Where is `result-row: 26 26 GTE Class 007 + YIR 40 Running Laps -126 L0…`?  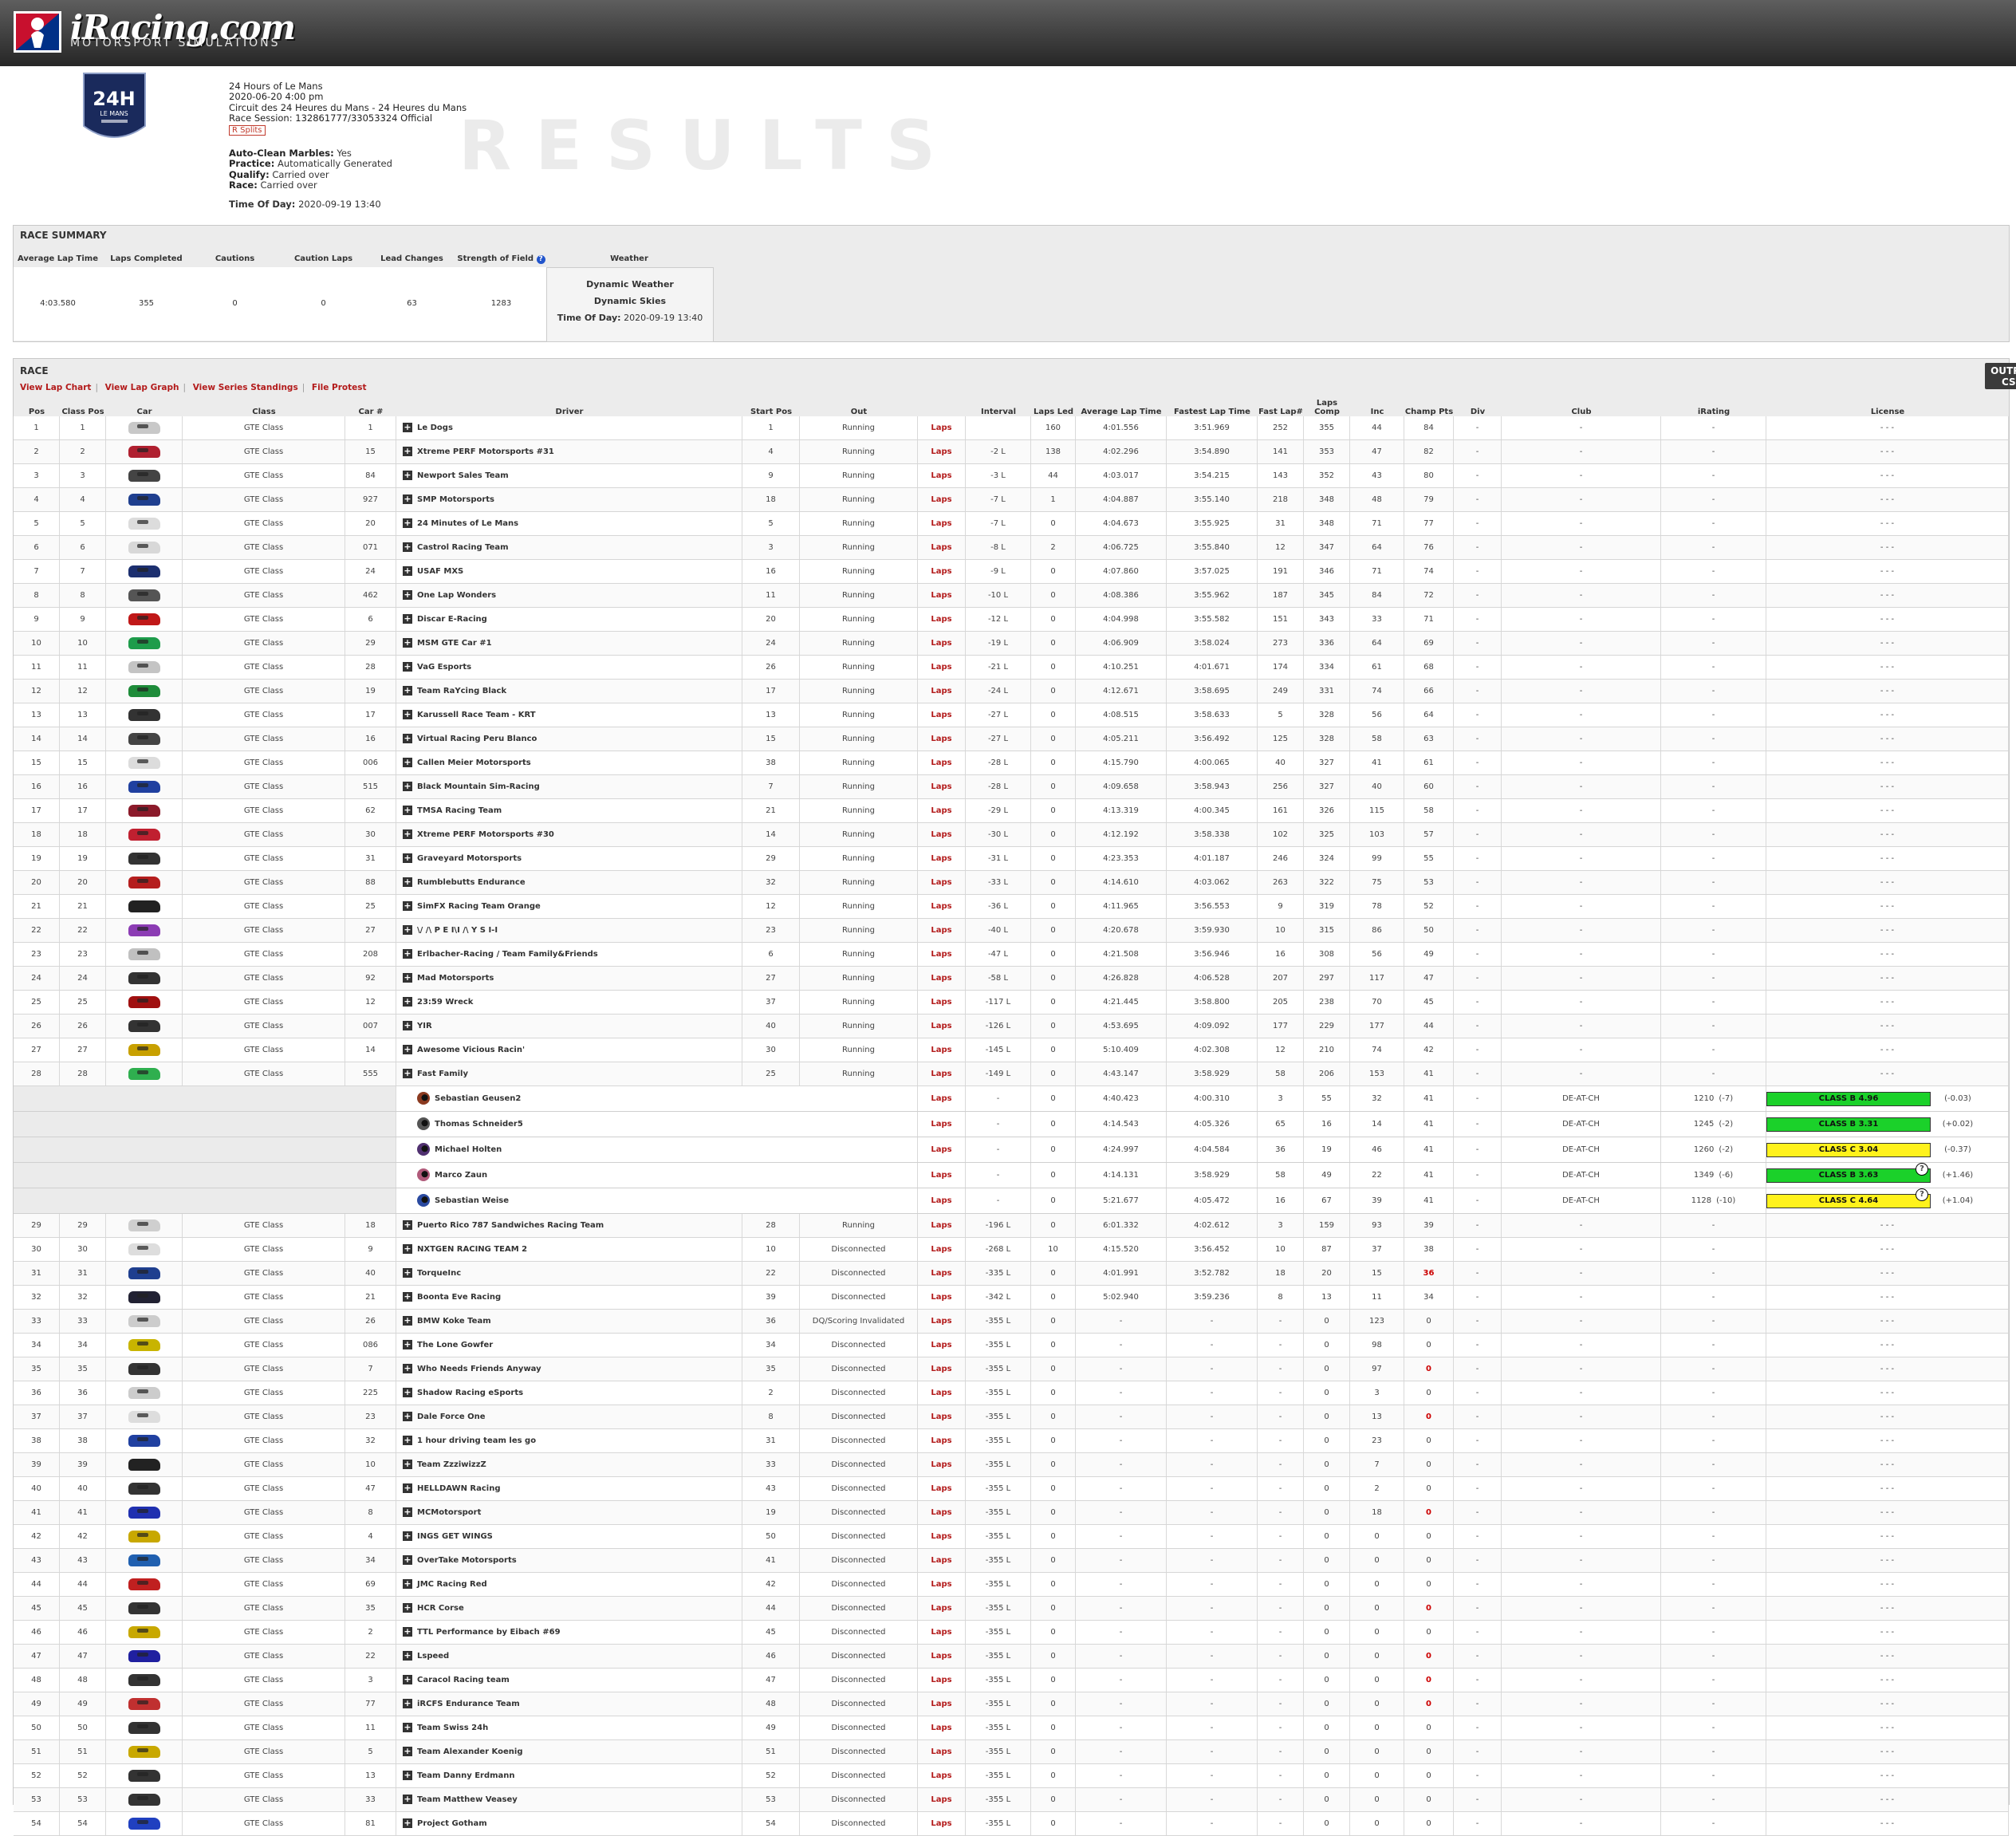
result-row: 26 26 GTE Class 007 + YIR 40 Running Laps -126 L0… is located at coordinates (1012, 1026).